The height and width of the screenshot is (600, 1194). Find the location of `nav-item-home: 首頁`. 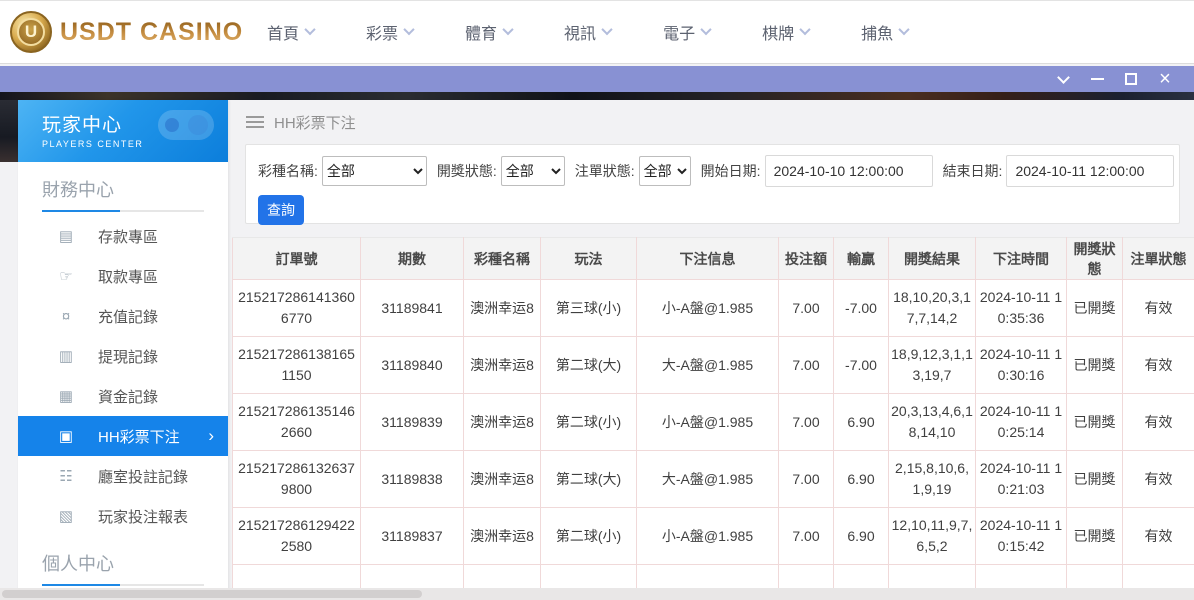

nav-item-home: 首頁 is located at coordinates (291, 32).